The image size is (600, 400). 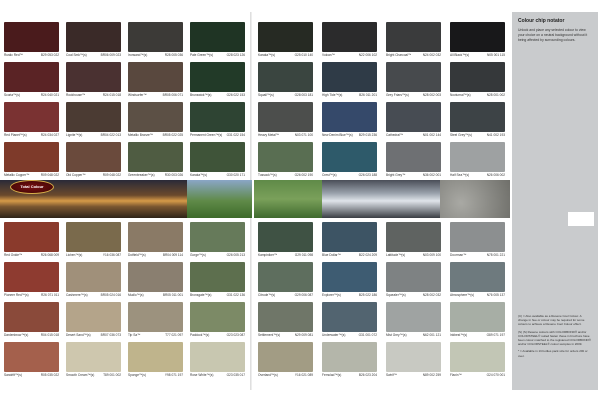 What do you see at coordinates (431, 95) in the screenshot?
I see `swatch-code: N28 002 003` at bounding box center [431, 95].